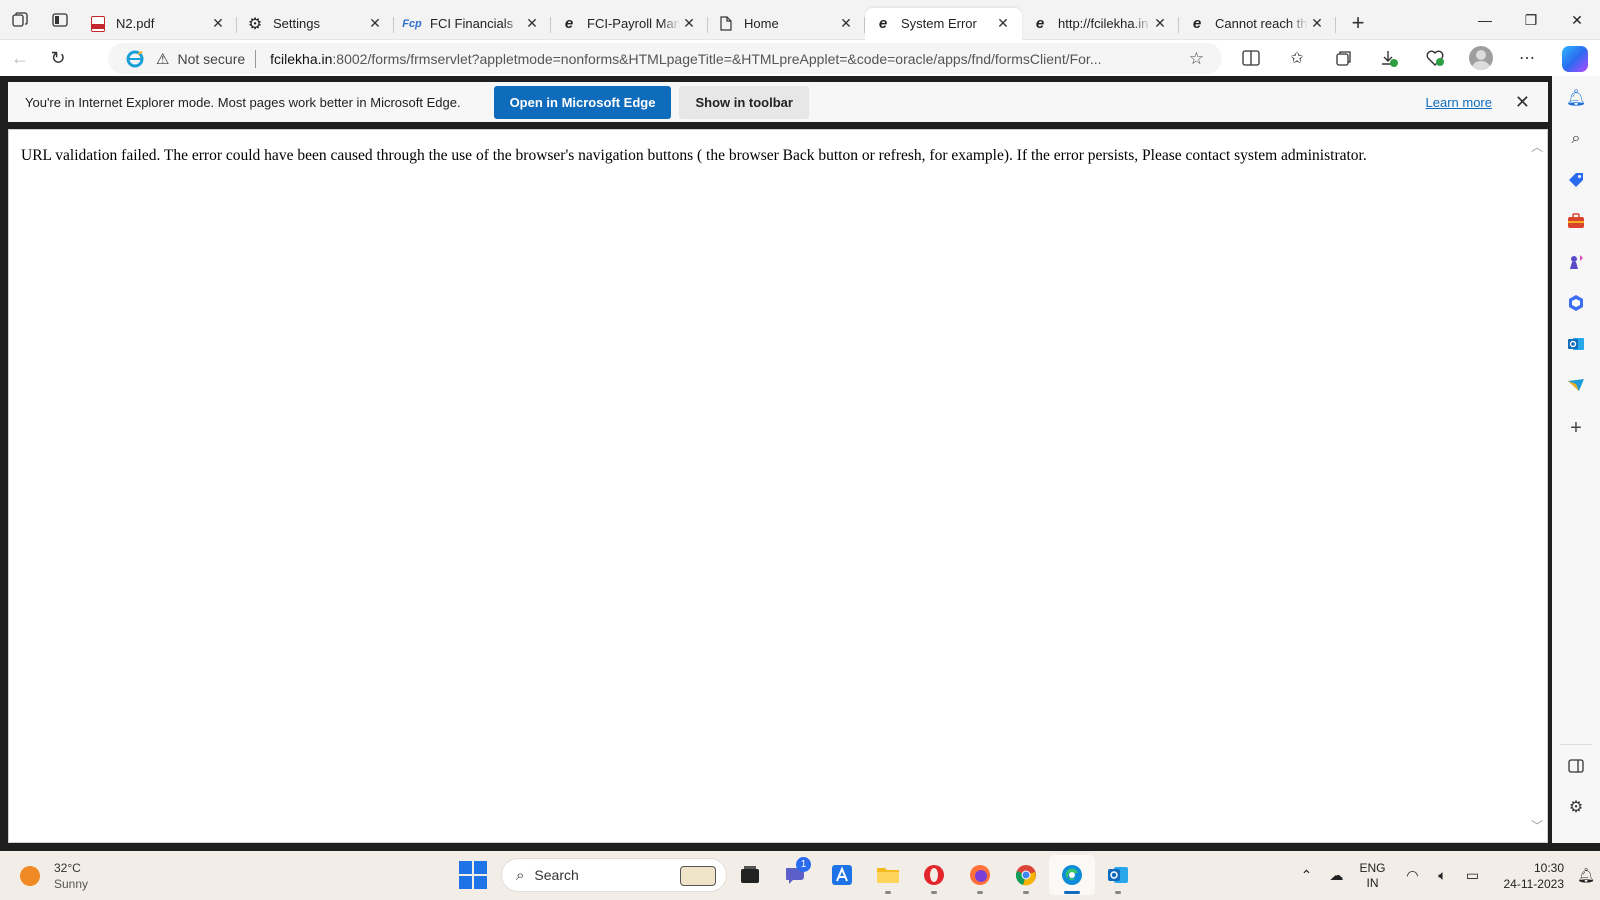  Describe the element at coordinates (1485, 20) in the screenshot. I see `minimize-icon: —` at that location.